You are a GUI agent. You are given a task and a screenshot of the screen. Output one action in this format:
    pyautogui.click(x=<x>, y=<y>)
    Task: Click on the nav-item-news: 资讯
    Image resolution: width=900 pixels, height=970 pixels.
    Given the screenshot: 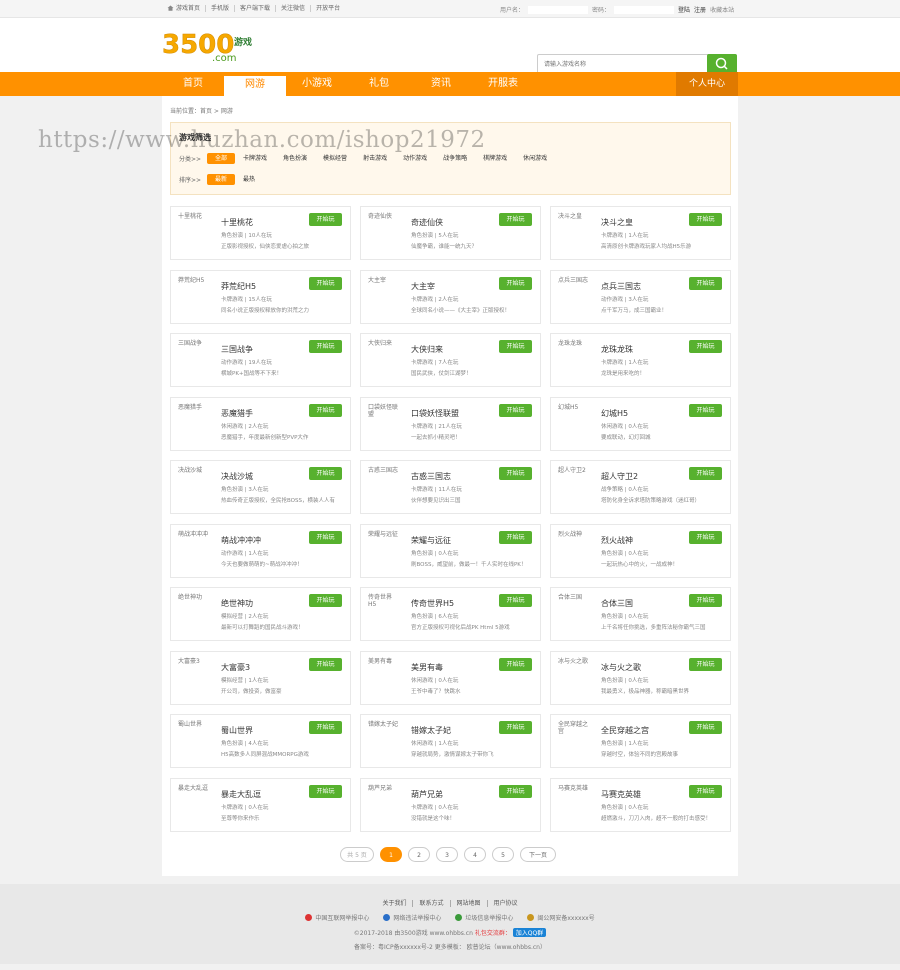 What is the action you would take?
    pyautogui.click(x=441, y=84)
    